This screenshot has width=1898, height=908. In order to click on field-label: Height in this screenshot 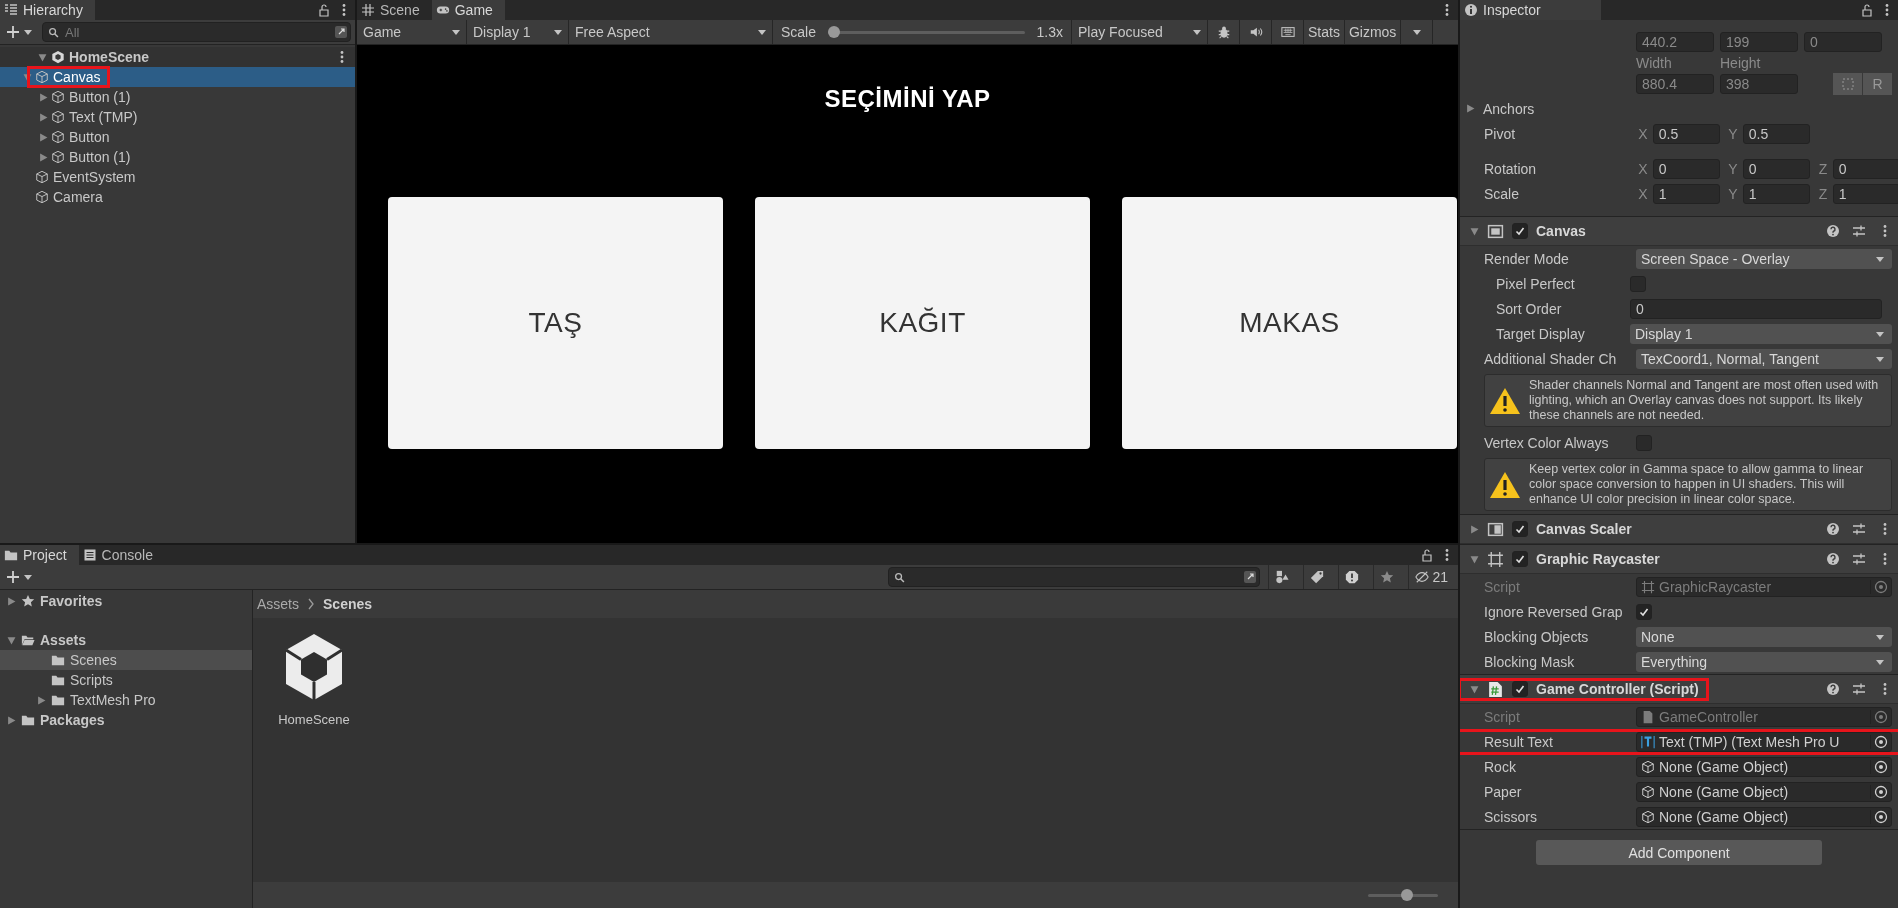, I will do `click(1741, 63)`.